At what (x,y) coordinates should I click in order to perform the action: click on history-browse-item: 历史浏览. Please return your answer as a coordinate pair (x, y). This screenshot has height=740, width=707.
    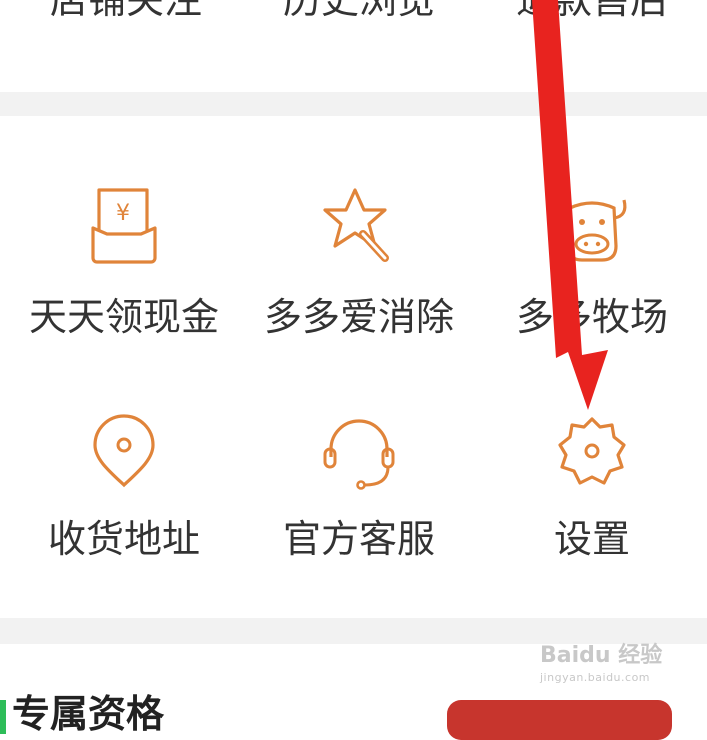
    Looking at the image, I should click on (359, 30).